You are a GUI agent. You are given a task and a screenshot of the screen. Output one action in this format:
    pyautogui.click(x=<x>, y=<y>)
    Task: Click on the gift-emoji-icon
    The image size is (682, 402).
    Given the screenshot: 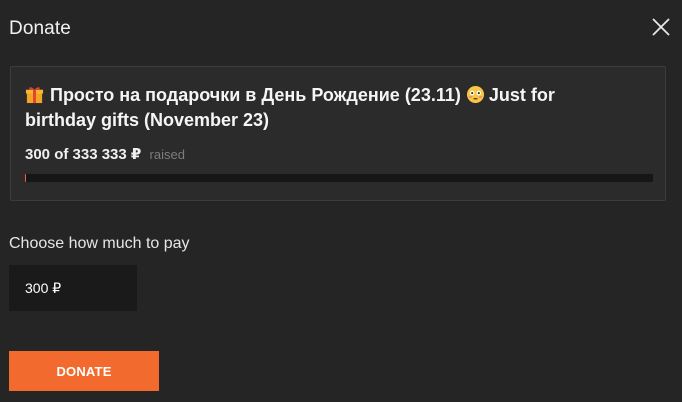 What is the action you would take?
    pyautogui.click(x=34, y=95)
    